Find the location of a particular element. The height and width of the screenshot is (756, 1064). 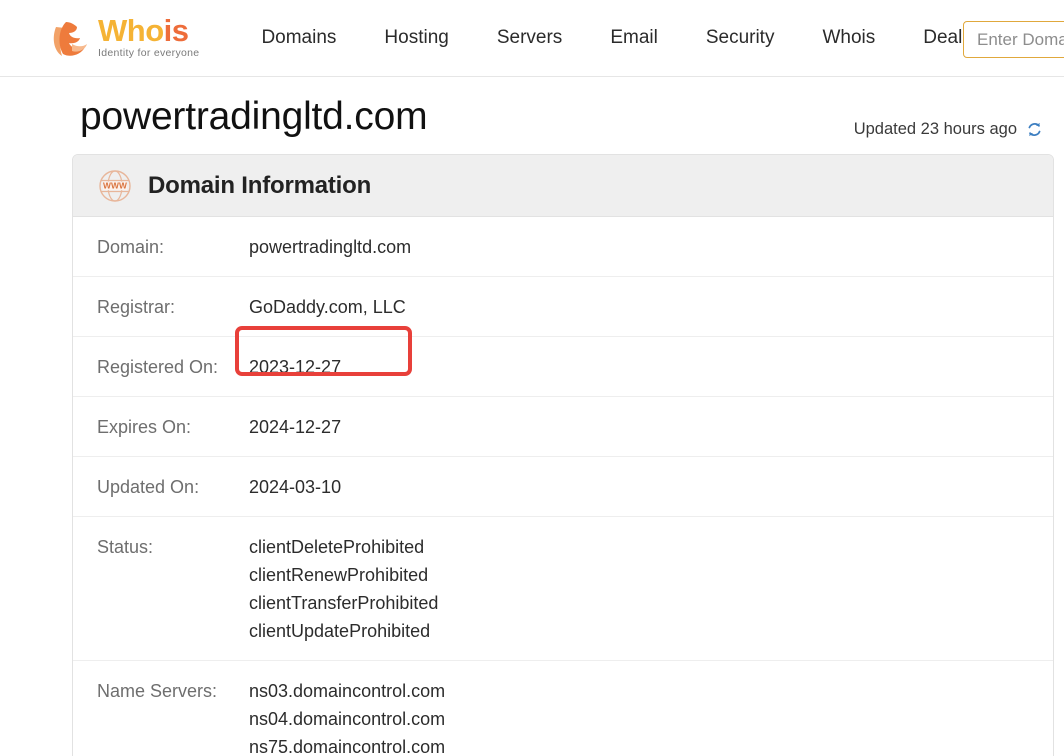

svg-text: WWW is located at coordinates (115, 185).